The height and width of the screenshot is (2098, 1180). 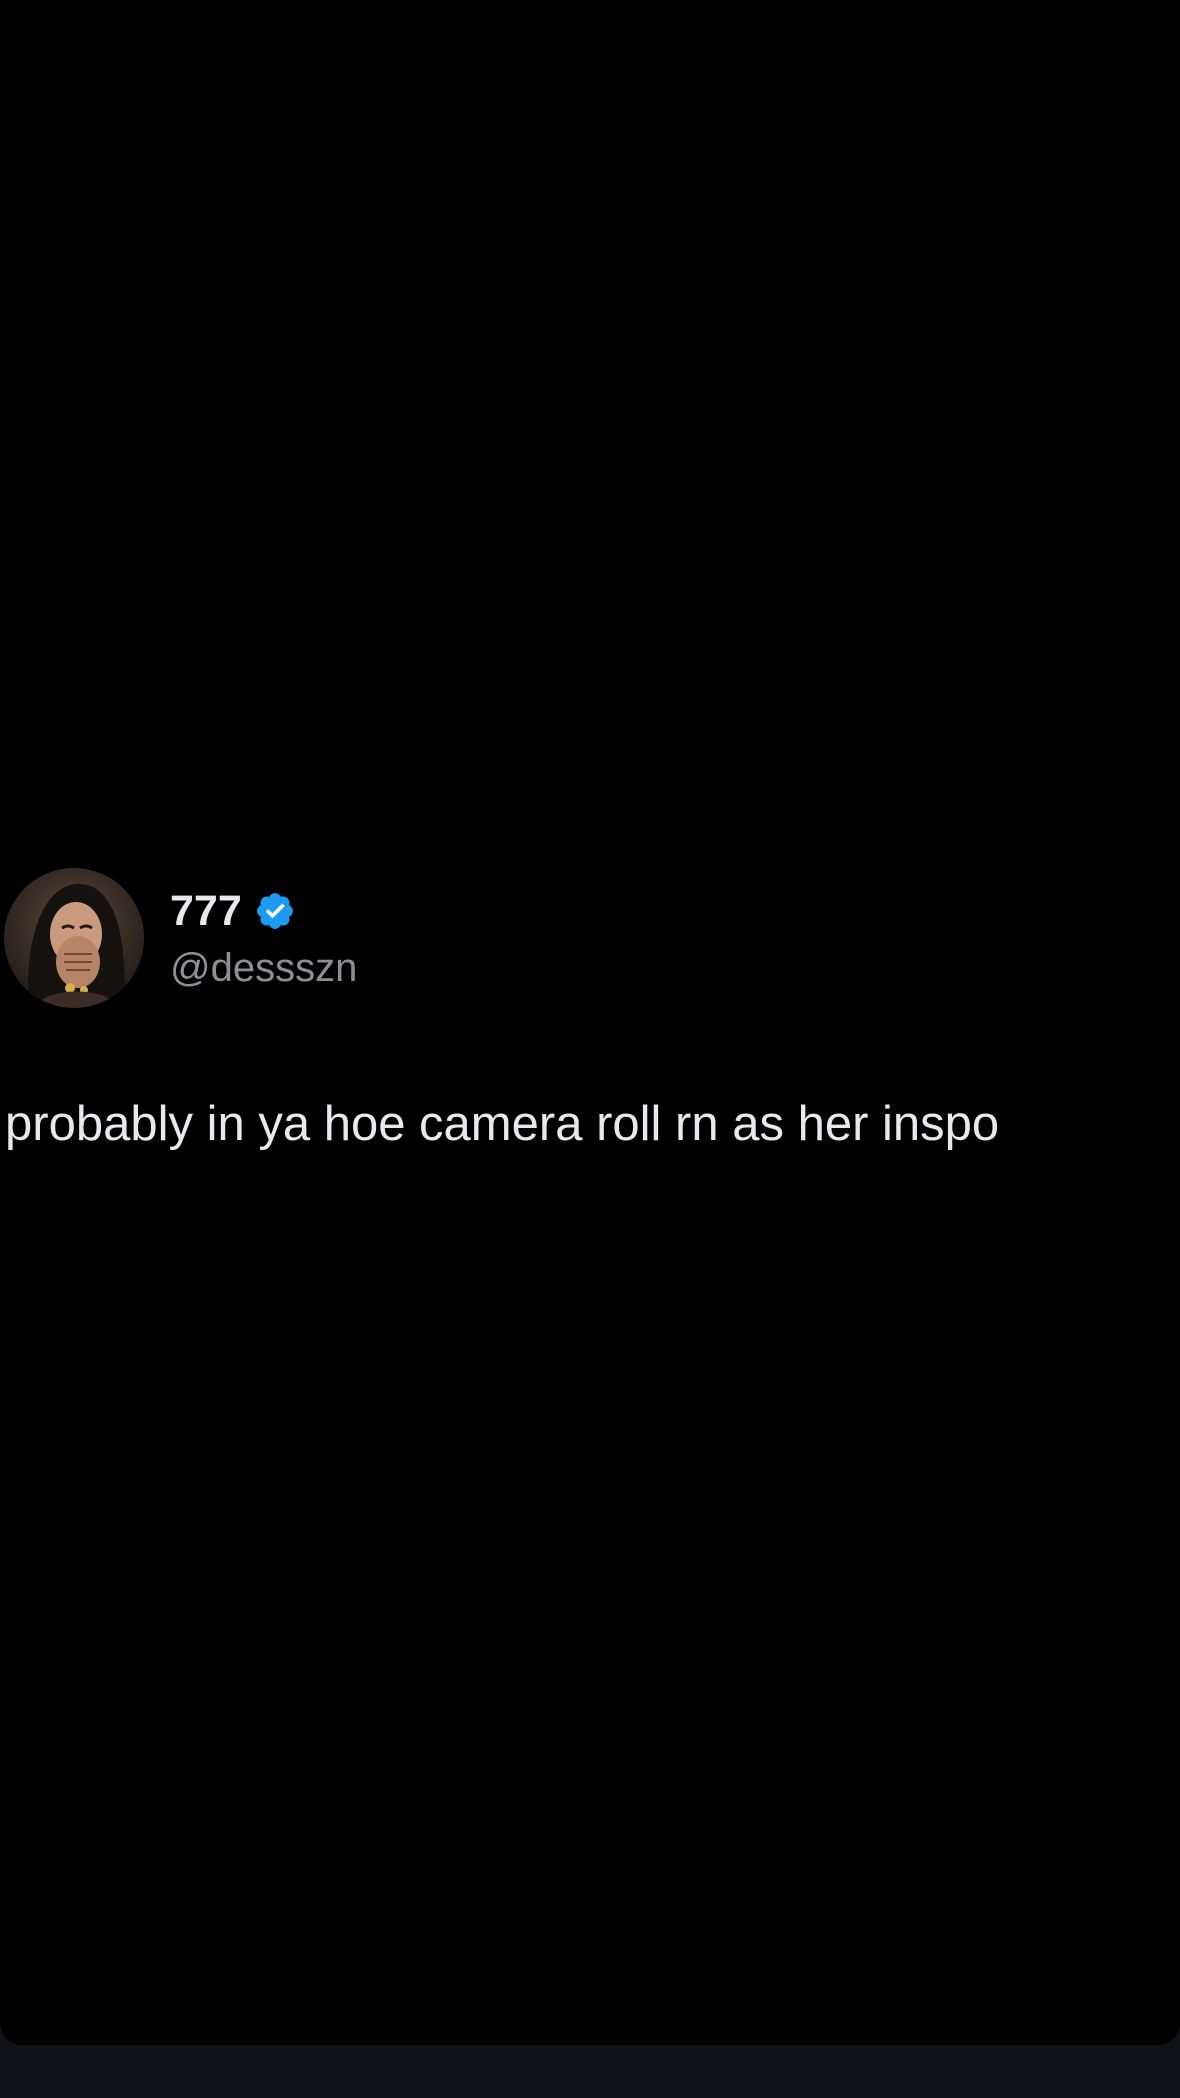 What do you see at coordinates (263, 968) in the screenshot?
I see `handle: @dessszn` at bounding box center [263, 968].